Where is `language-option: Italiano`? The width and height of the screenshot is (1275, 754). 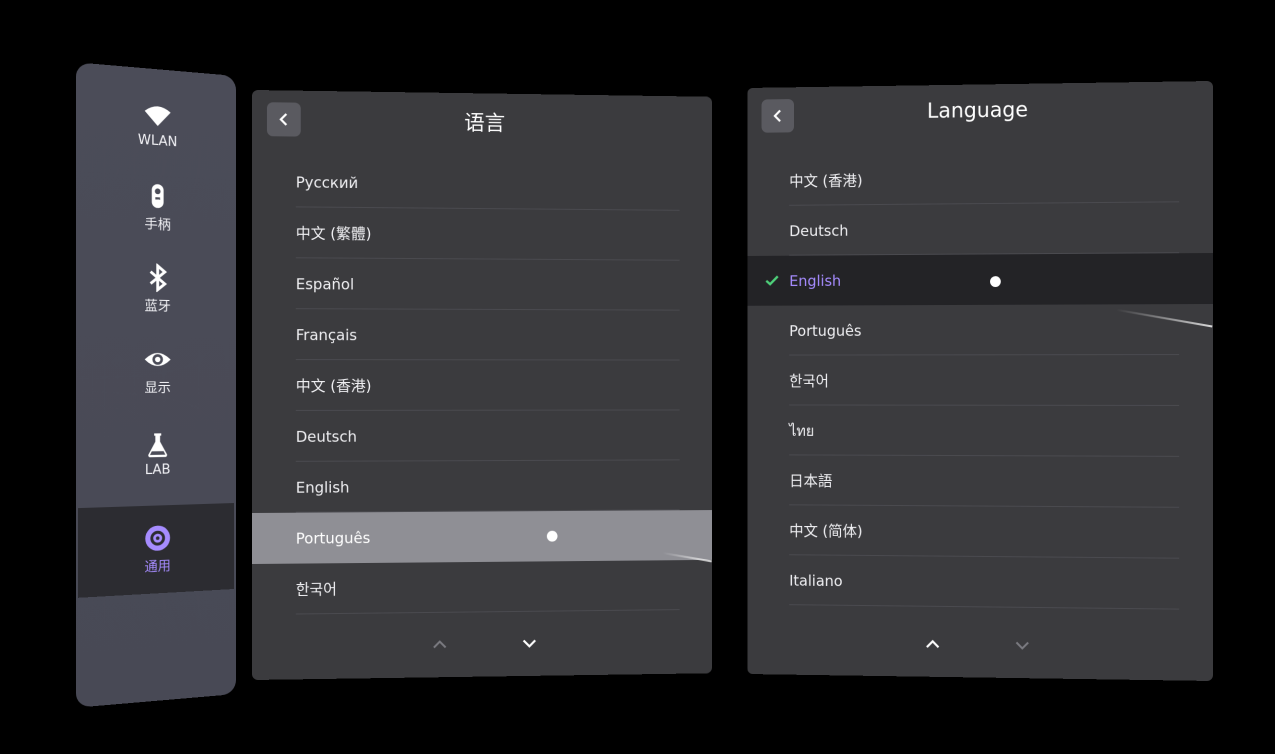 language-option: Italiano is located at coordinates (980, 582).